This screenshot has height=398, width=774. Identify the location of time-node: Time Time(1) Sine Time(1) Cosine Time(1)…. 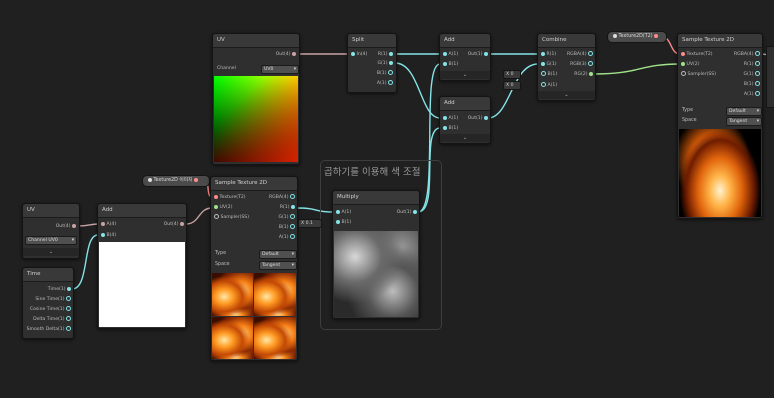
(48, 303).